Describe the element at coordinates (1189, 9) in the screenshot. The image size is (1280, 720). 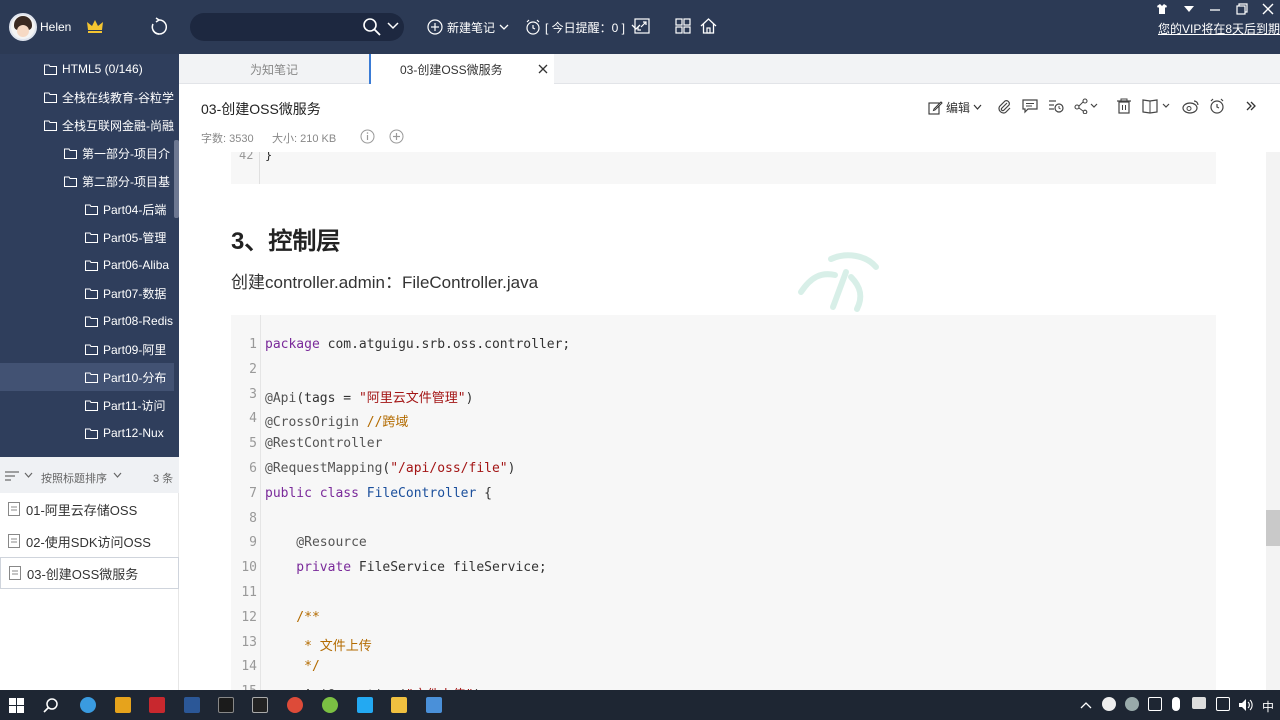
I see `menu-dropdown-icon` at that location.